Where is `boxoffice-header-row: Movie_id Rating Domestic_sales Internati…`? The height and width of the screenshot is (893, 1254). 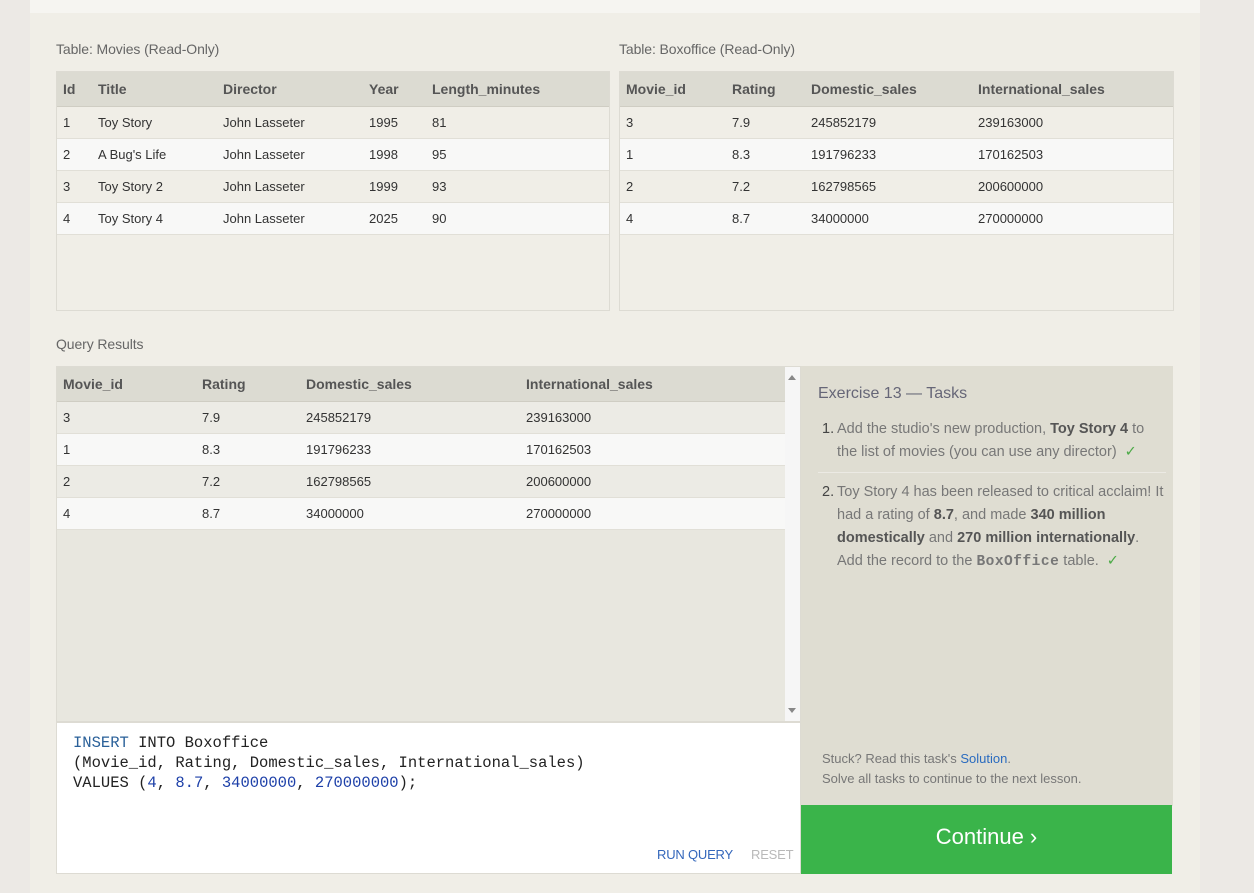 boxoffice-header-row: Movie_id Rating Domestic_sales Internati… is located at coordinates (896, 89).